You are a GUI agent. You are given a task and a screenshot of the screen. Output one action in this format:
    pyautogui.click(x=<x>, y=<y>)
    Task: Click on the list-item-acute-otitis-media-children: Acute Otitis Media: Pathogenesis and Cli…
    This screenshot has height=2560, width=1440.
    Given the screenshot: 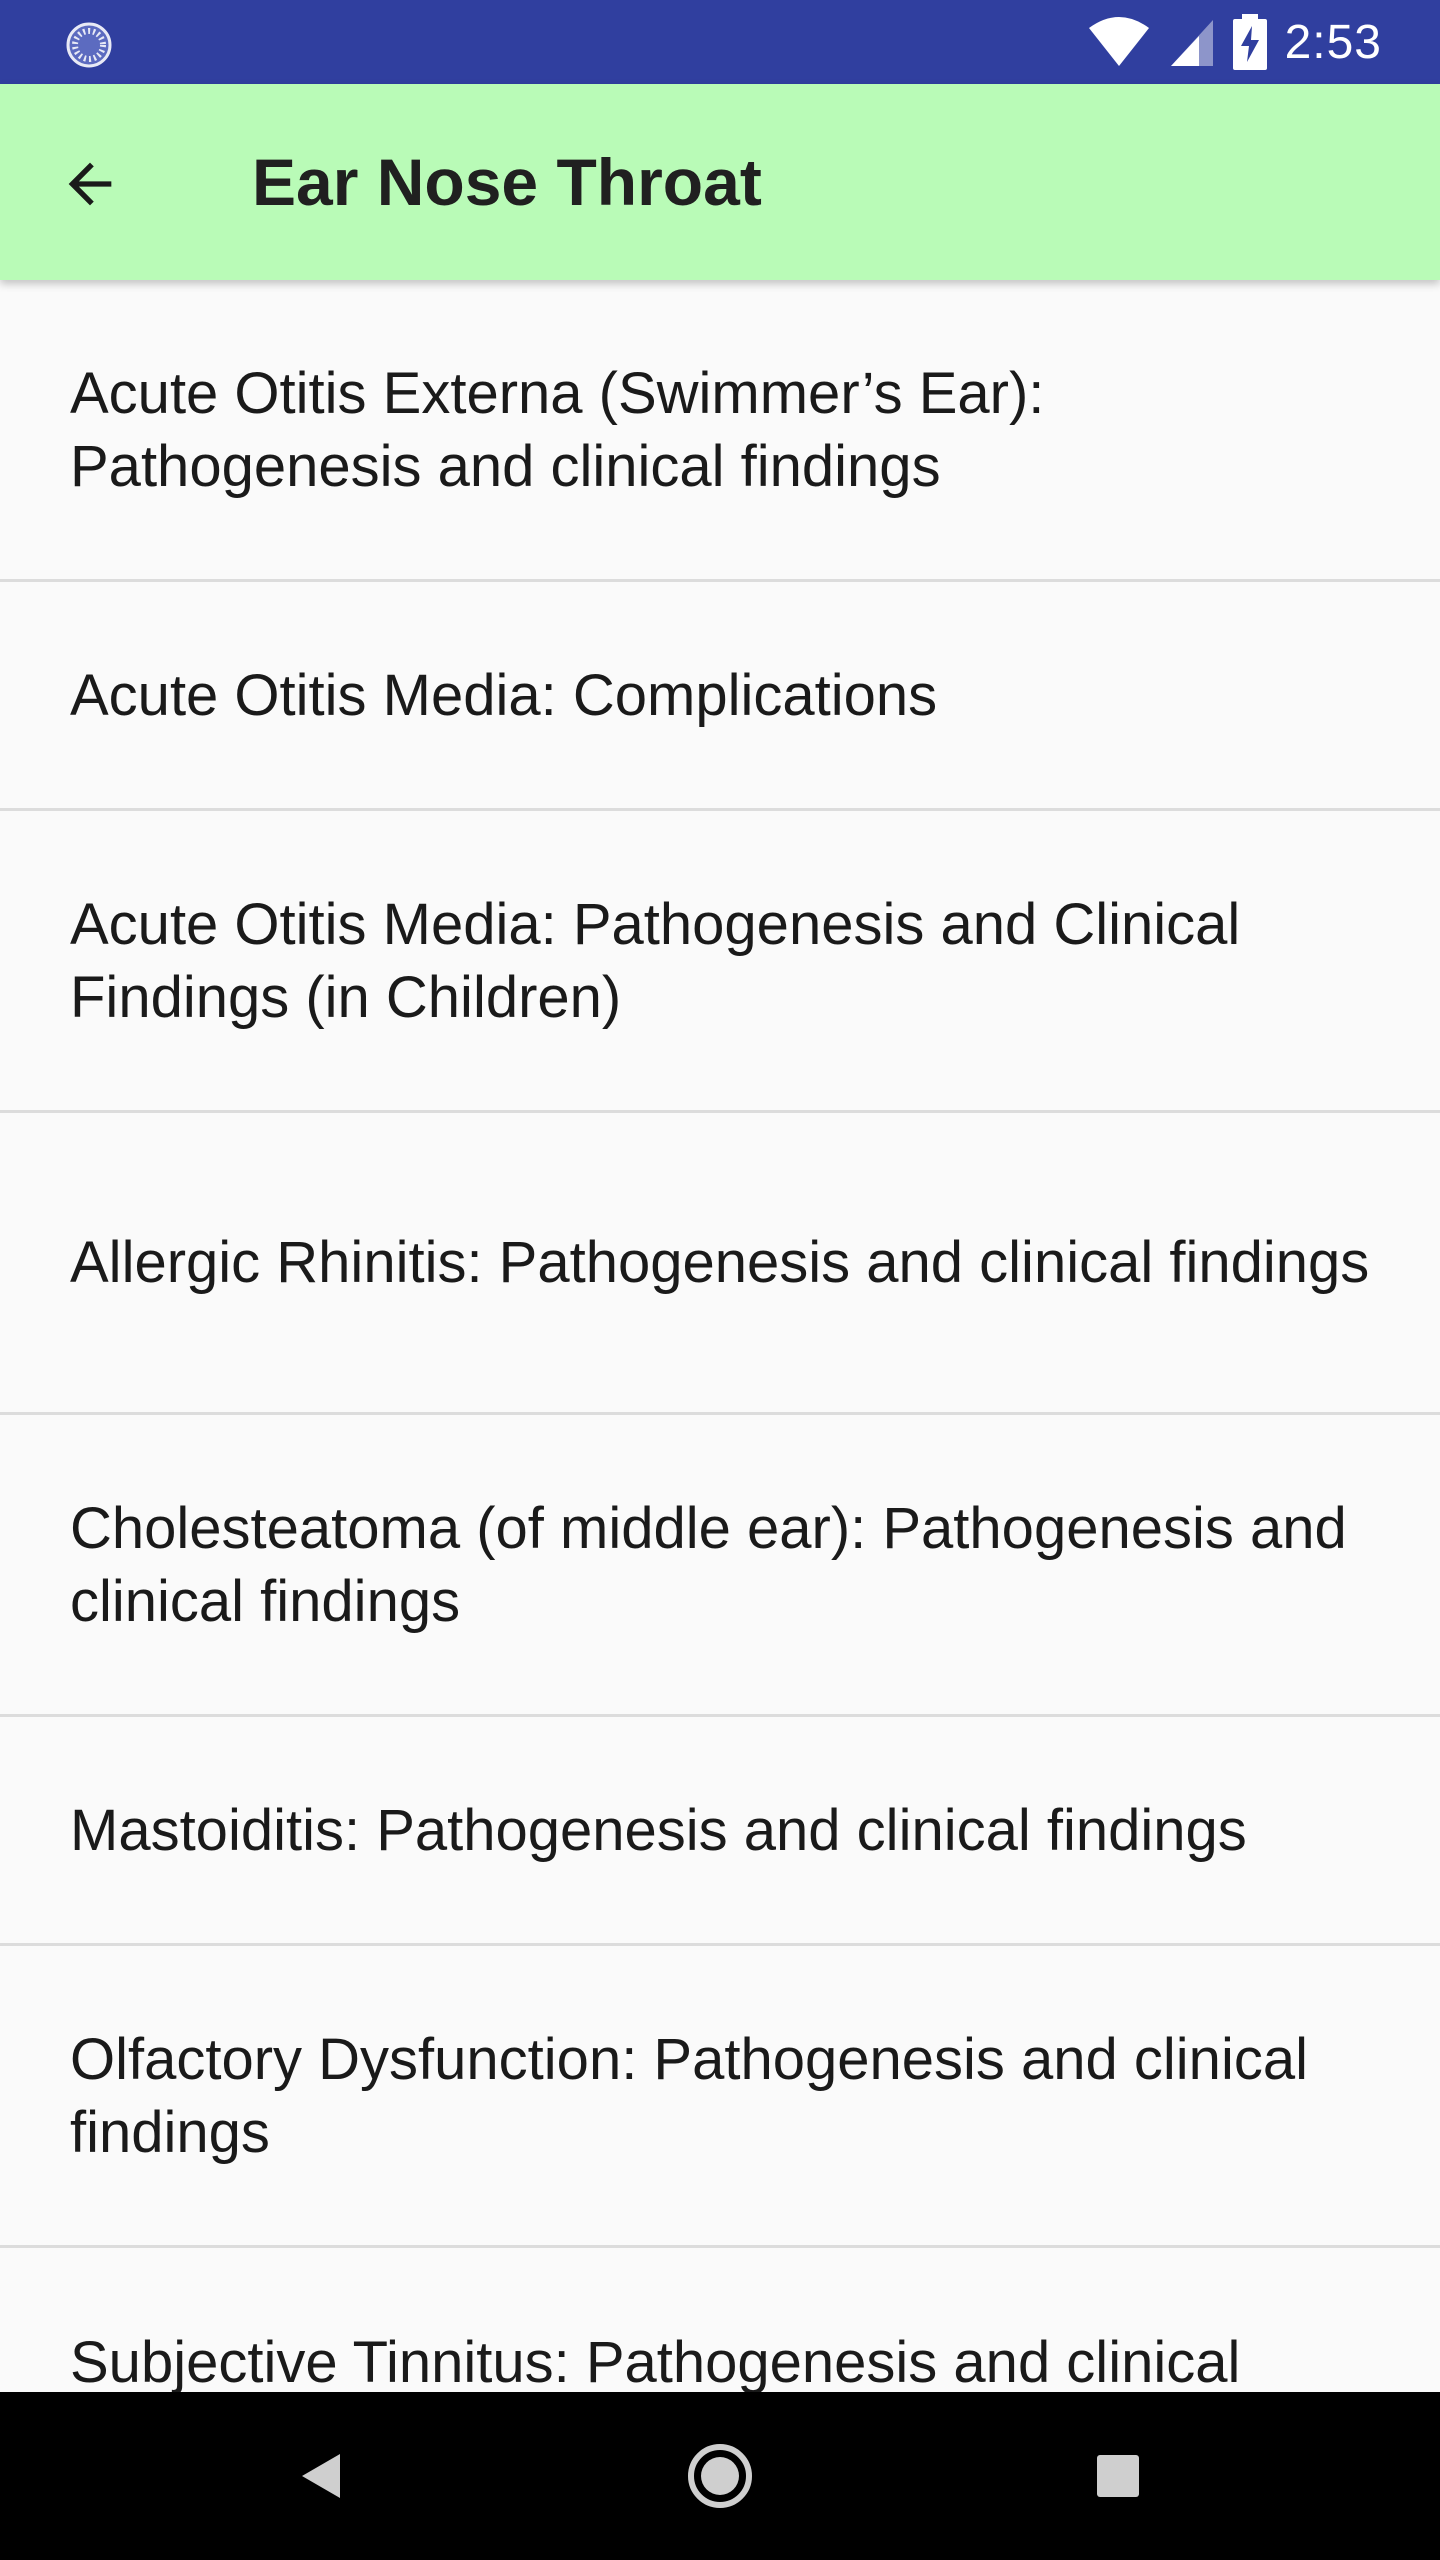 What is the action you would take?
    pyautogui.click(x=720, y=962)
    